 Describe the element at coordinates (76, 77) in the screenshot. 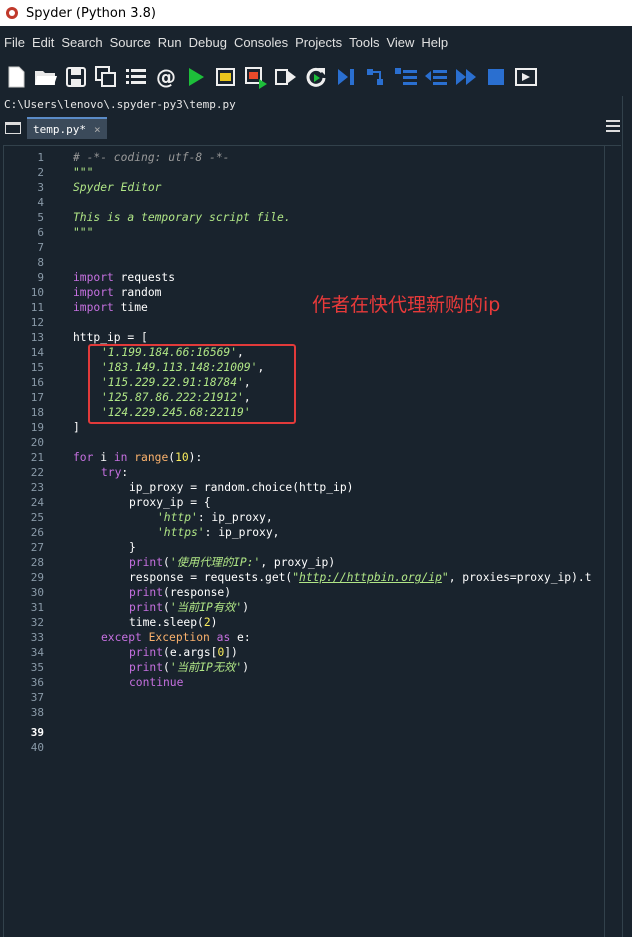

I see `save-icon` at that location.